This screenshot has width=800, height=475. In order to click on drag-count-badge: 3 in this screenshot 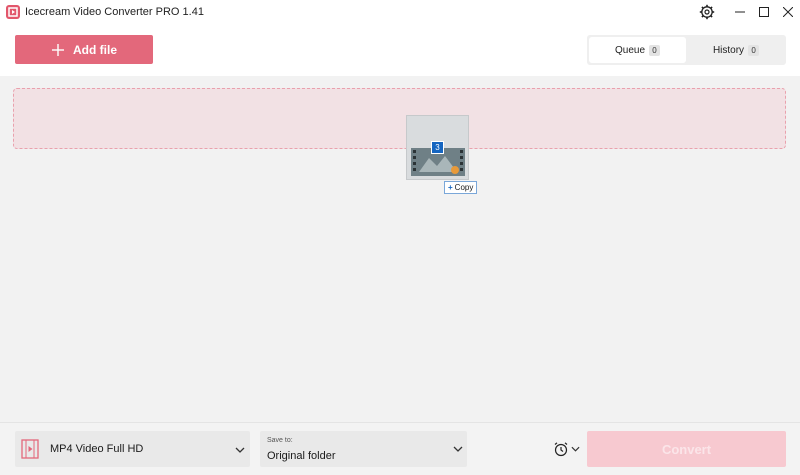, I will do `click(437, 147)`.